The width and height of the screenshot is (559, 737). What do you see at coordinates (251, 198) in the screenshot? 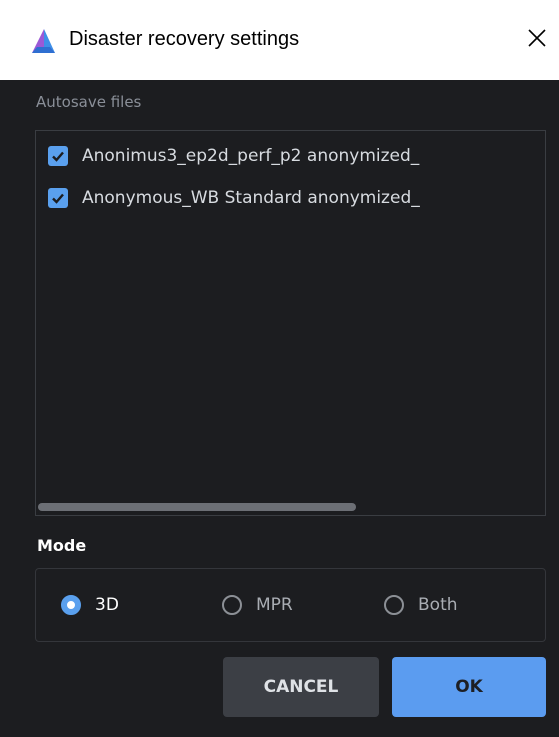
I see `file-name: Anonymous_WB Standard anonymized_` at bounding box center [251, 198].